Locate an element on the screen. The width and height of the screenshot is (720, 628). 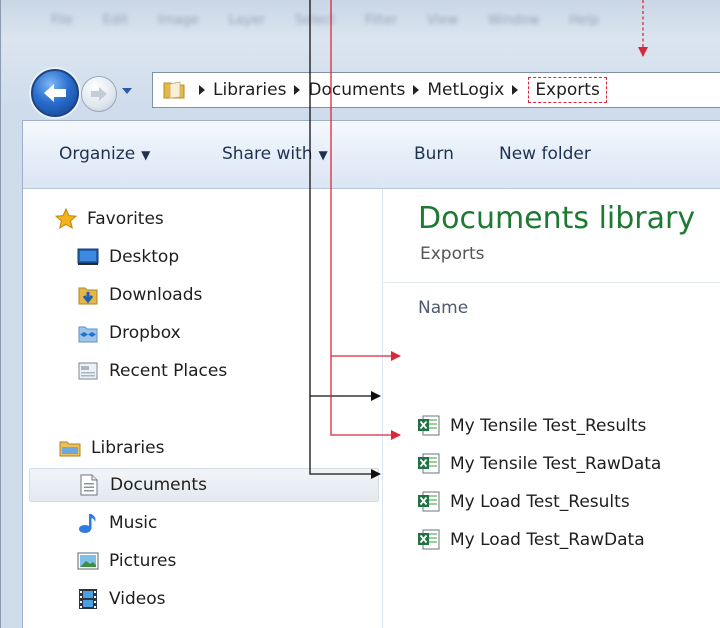
chevron-down-icon is located at coordinates (127, 91).